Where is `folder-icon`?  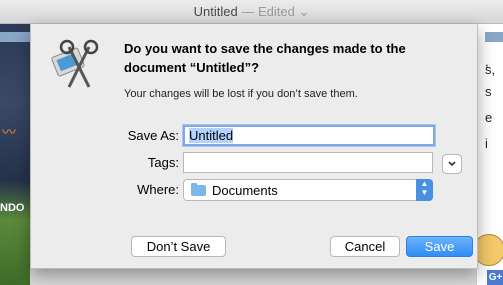 folder-icon is located at coordinates (198, 189).